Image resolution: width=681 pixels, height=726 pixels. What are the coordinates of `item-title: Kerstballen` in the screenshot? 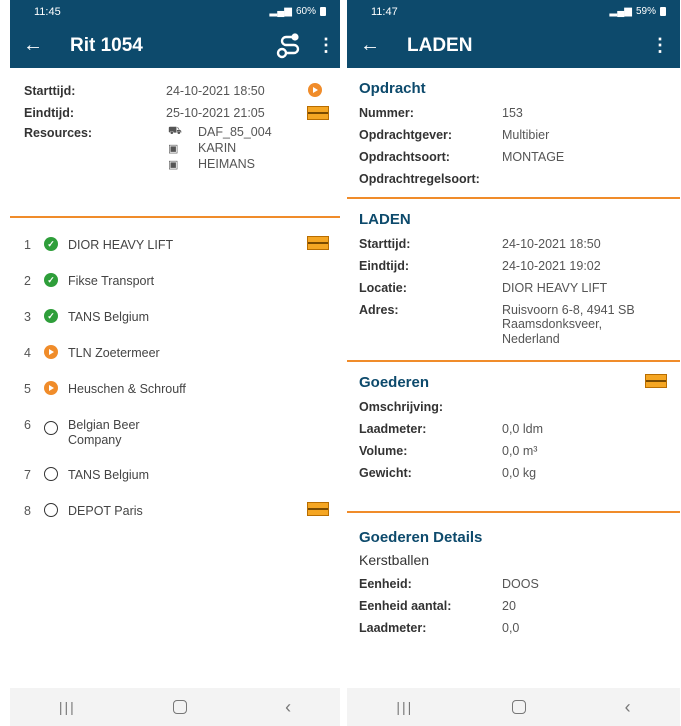 It's located at (394, 560).